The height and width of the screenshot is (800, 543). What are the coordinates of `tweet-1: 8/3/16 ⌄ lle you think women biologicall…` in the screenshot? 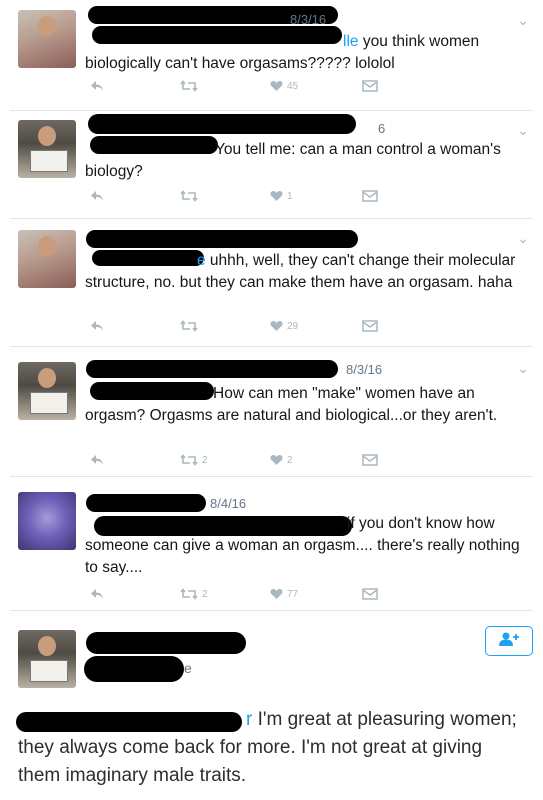 It's located at (271, 55).